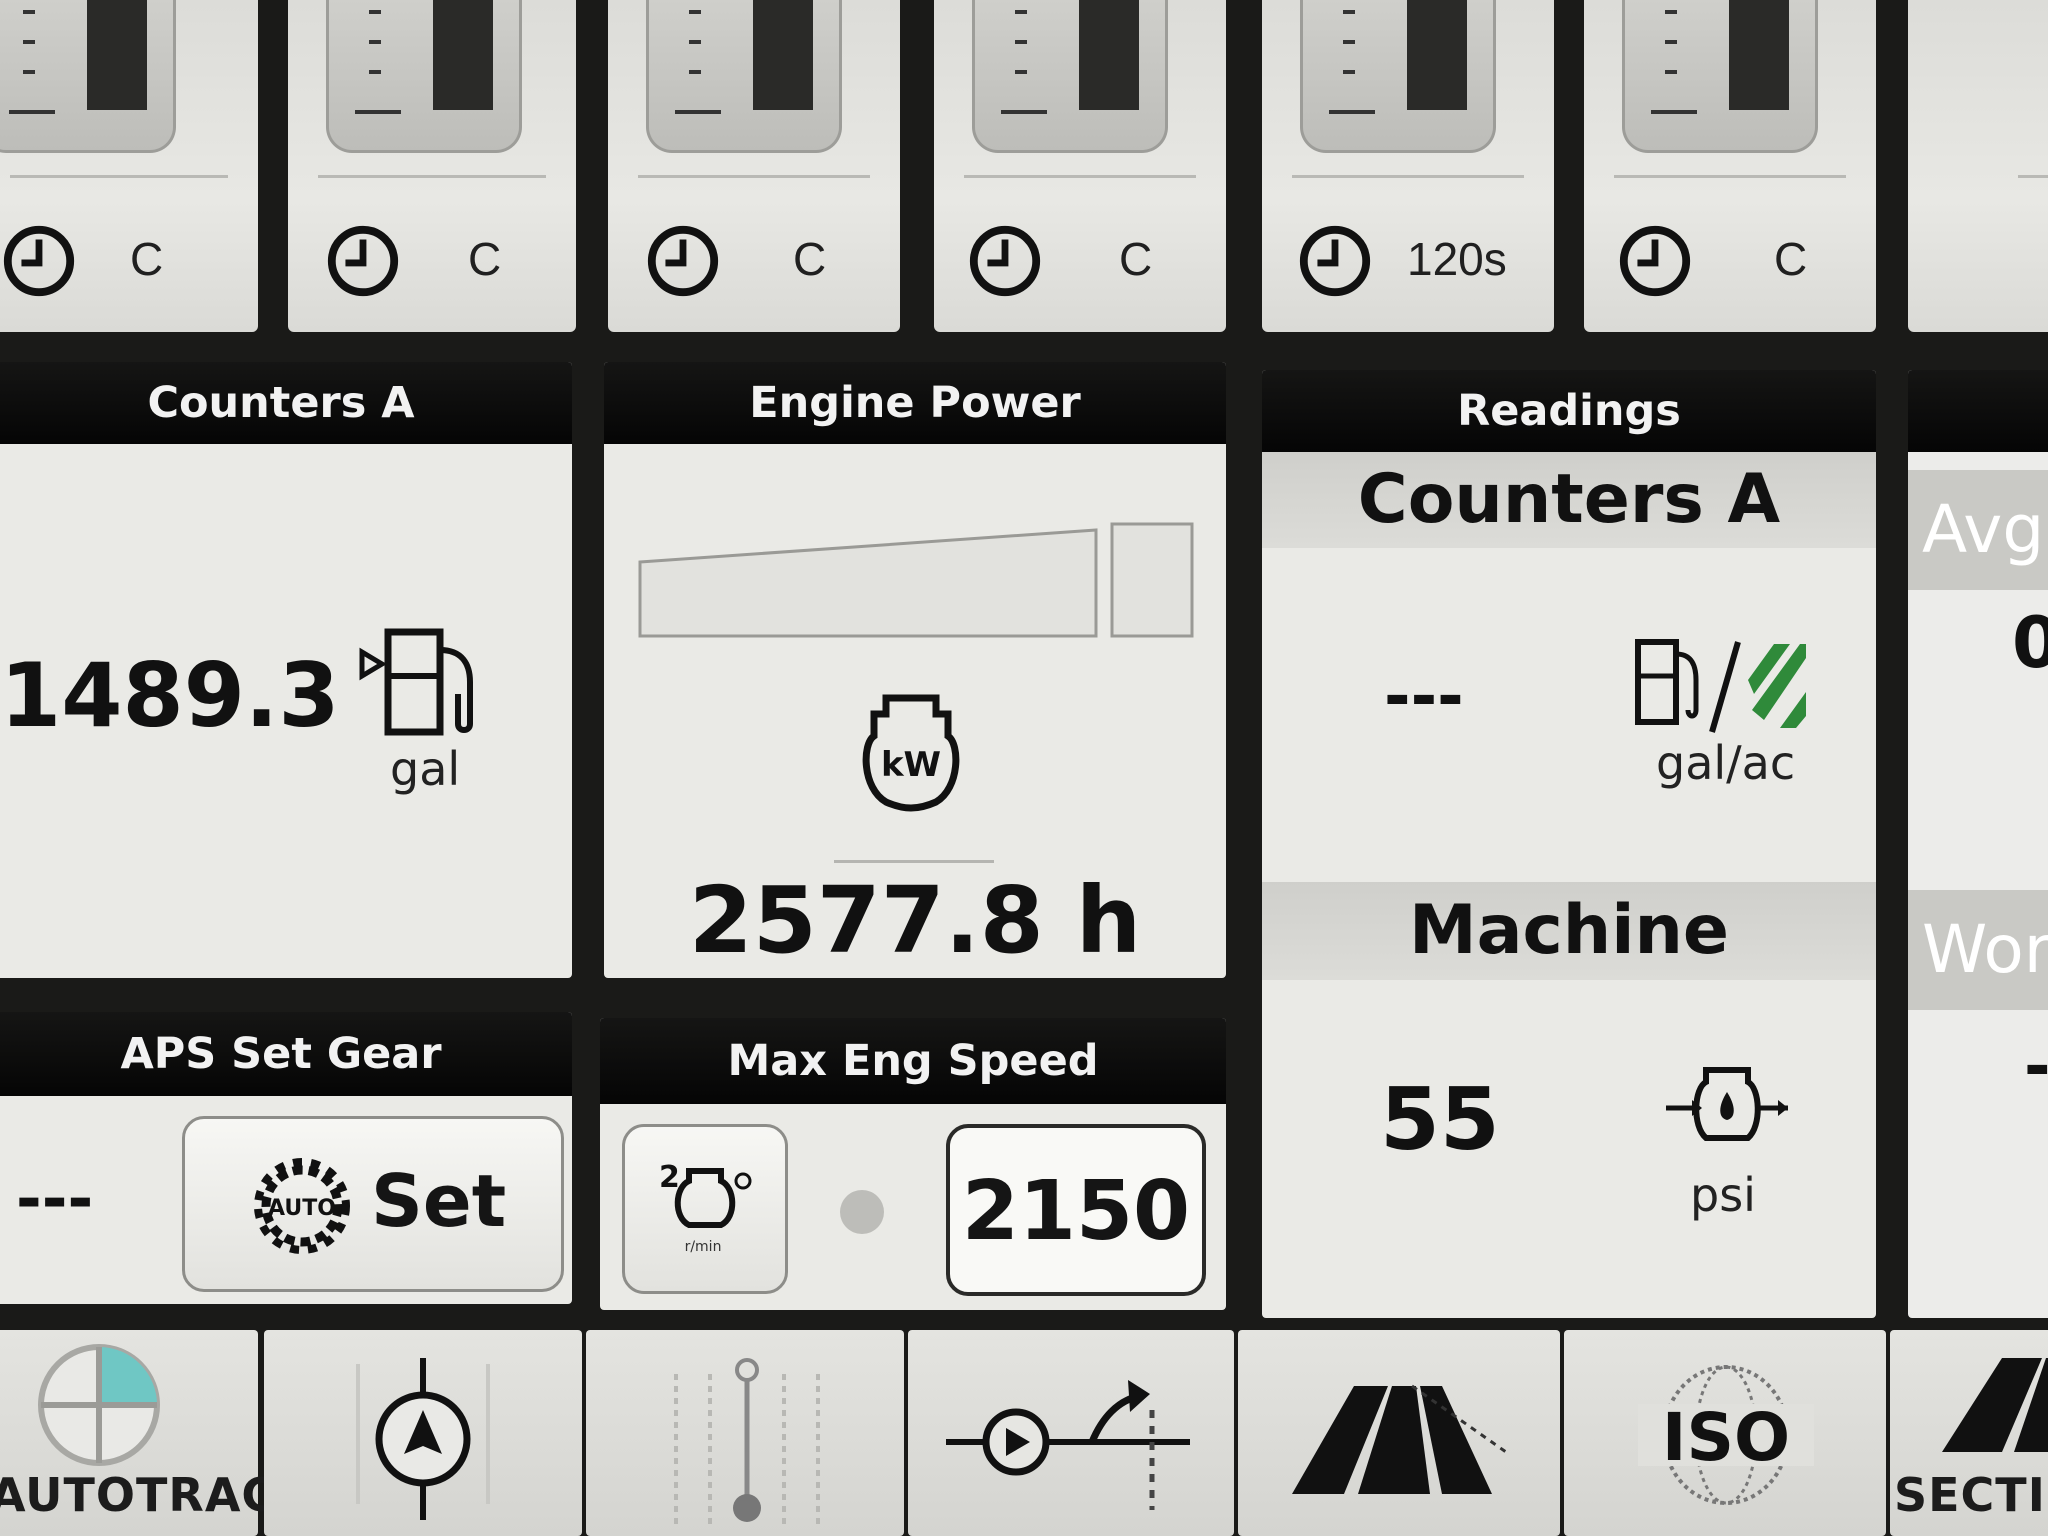 This screenshot has width=2048, height=1536. I want to click on auto-gear-icon: AUTO, so click(302, 1206).